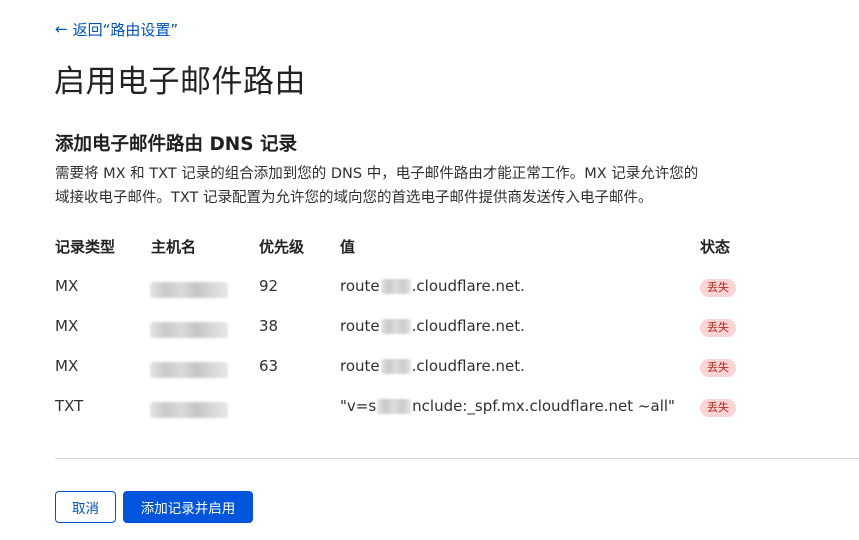 This screenshot has height=540, width=859. Describe the element at coordinates (85, 247) in the screenshot. I see `header-record-type: 记录类型` at that location.